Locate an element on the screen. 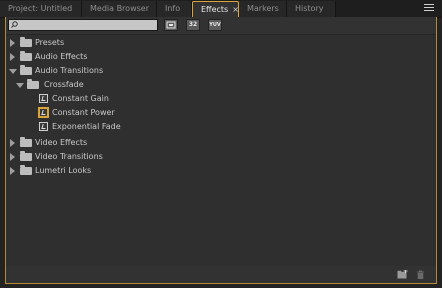 This screenshot has width=442, height=288. tree-item-constant-power: Constant Power is located at coordinates (221, 113).